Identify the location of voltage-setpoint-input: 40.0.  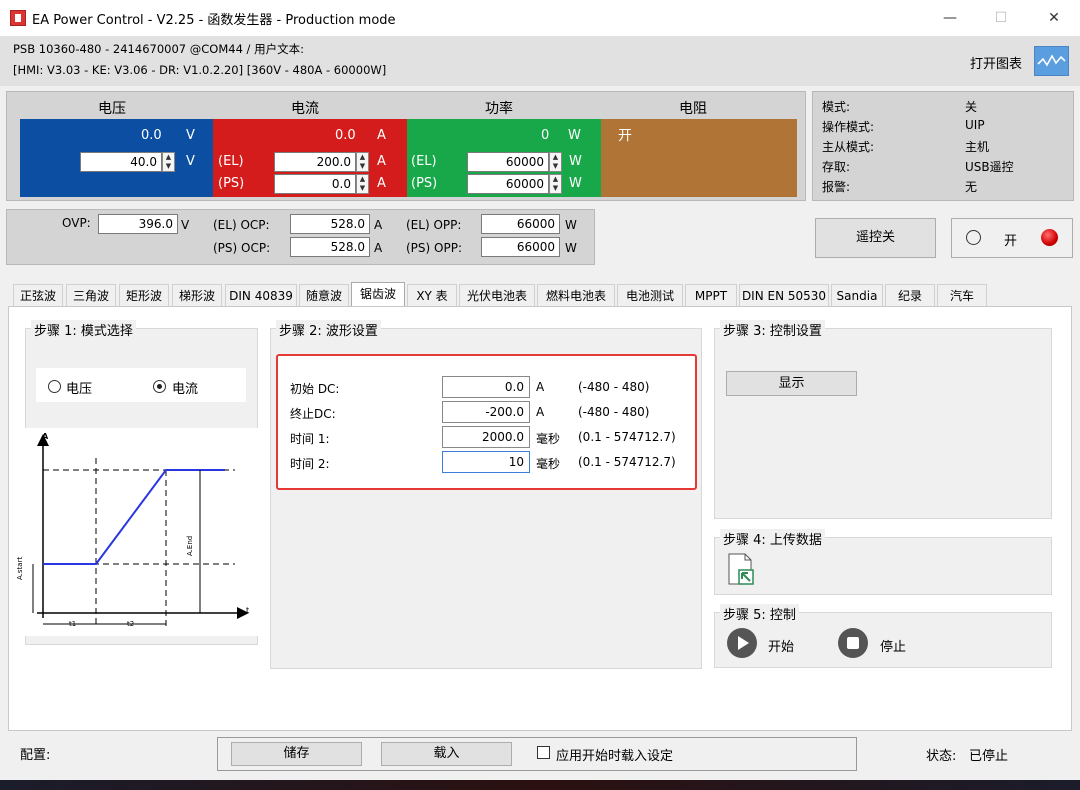
(121, 162).